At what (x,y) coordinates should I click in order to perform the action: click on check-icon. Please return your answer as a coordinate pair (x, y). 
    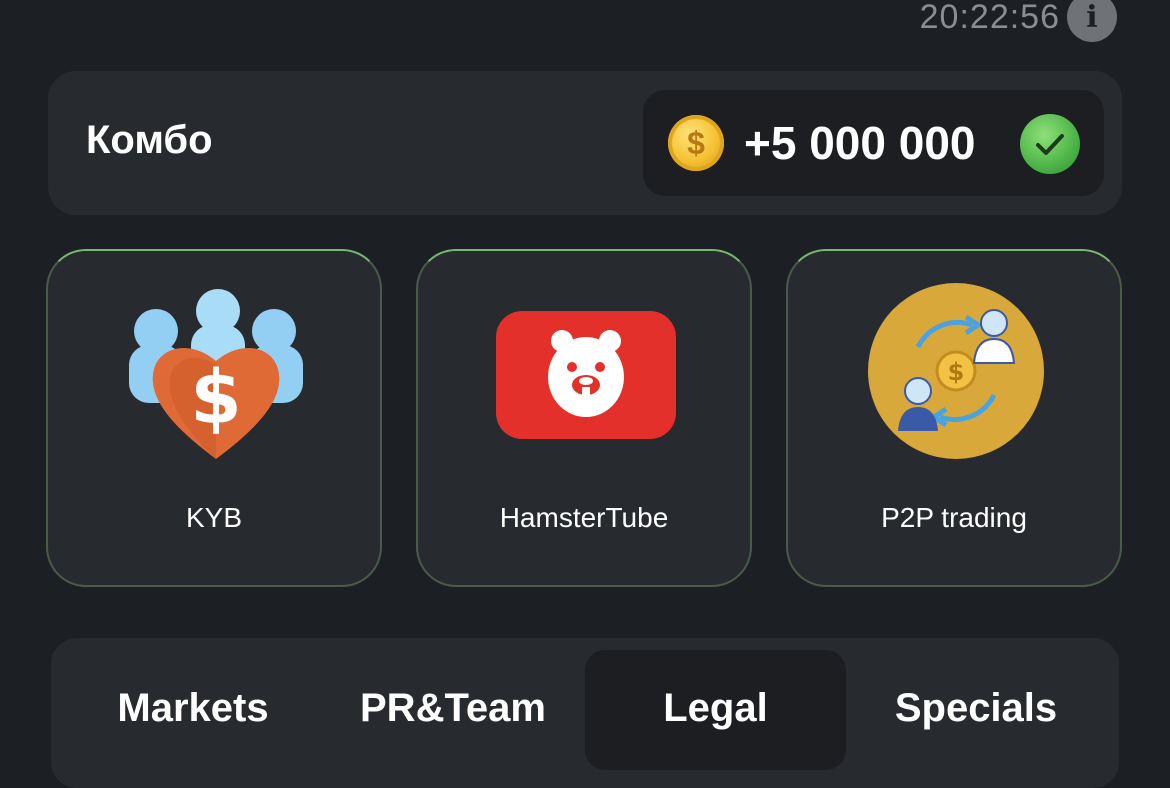
    Looking at the image, I should click on (1050, 144).